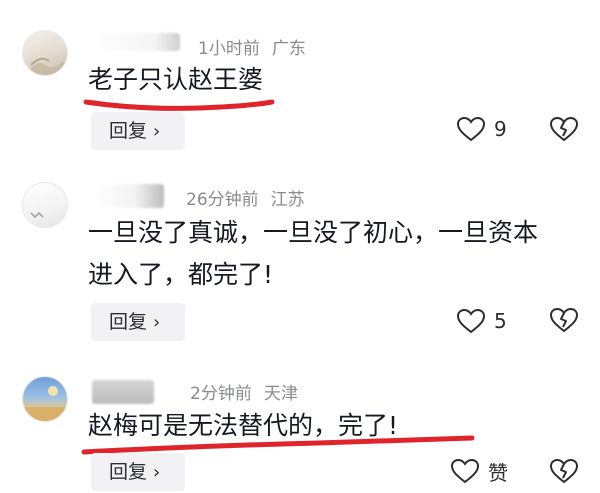 This screenshot has width=600, height=493. I want to click on like-button: 赞, so click(479, 471).